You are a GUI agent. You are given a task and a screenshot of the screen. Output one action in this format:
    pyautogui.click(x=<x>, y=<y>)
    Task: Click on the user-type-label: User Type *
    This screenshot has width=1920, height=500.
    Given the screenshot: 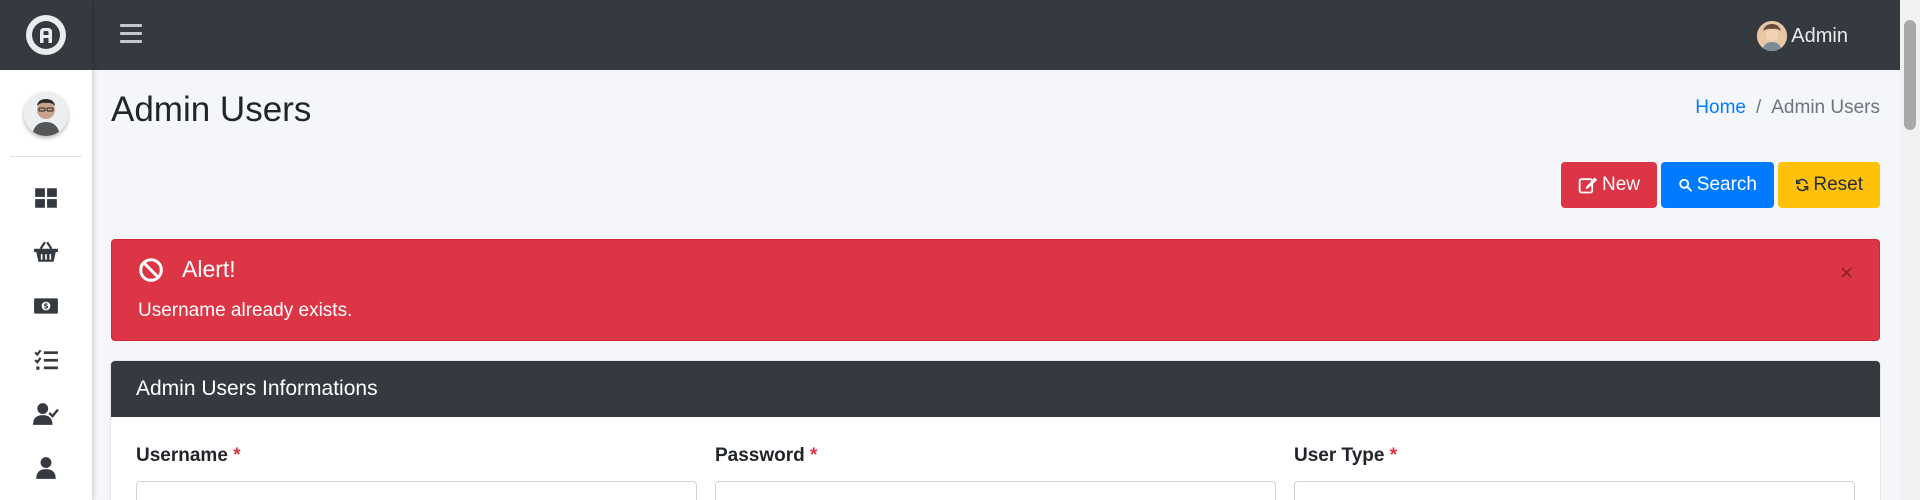 What is the action you would take?
    pyautogui.click(x=1346, y=455)
    